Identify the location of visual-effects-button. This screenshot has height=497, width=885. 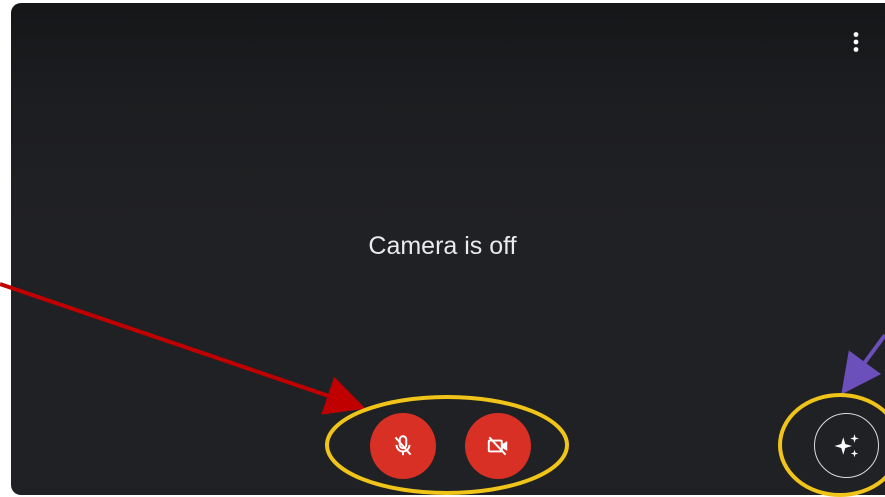
(846, 445).